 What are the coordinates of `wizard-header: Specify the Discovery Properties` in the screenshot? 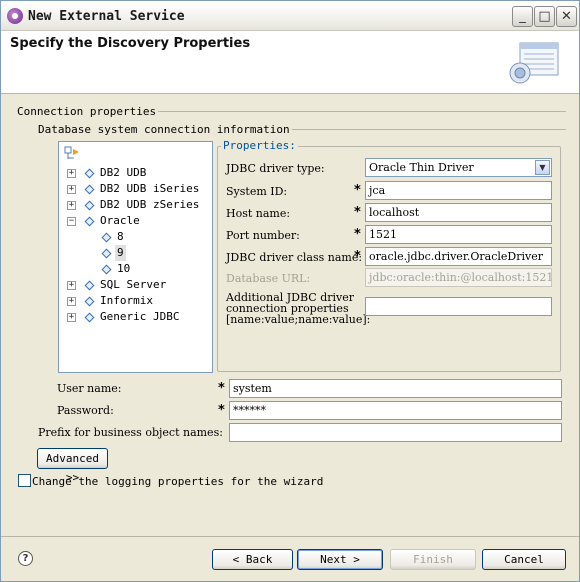 It's located at (290, 62).